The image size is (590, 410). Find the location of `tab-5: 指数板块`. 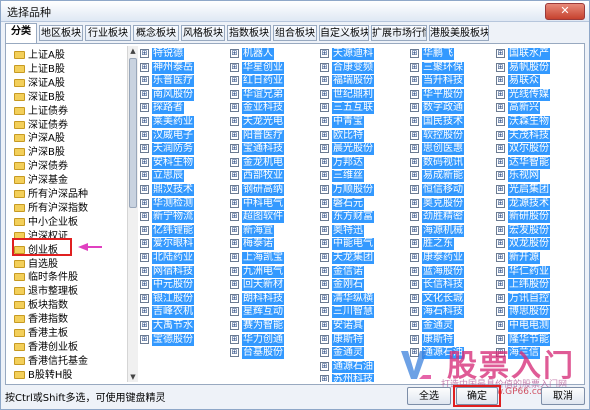

tab-5: 指数板块 is located at coordinates (249, 33).